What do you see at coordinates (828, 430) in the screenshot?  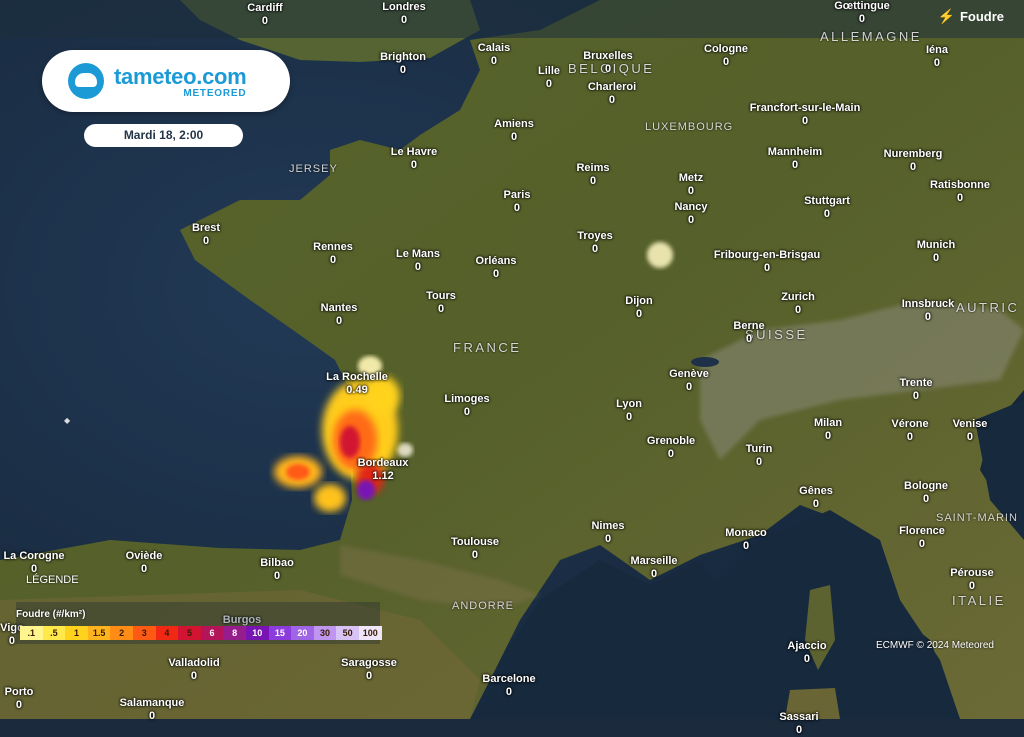 I see `city-label: Milan 0` at bounding box center [828, 430].